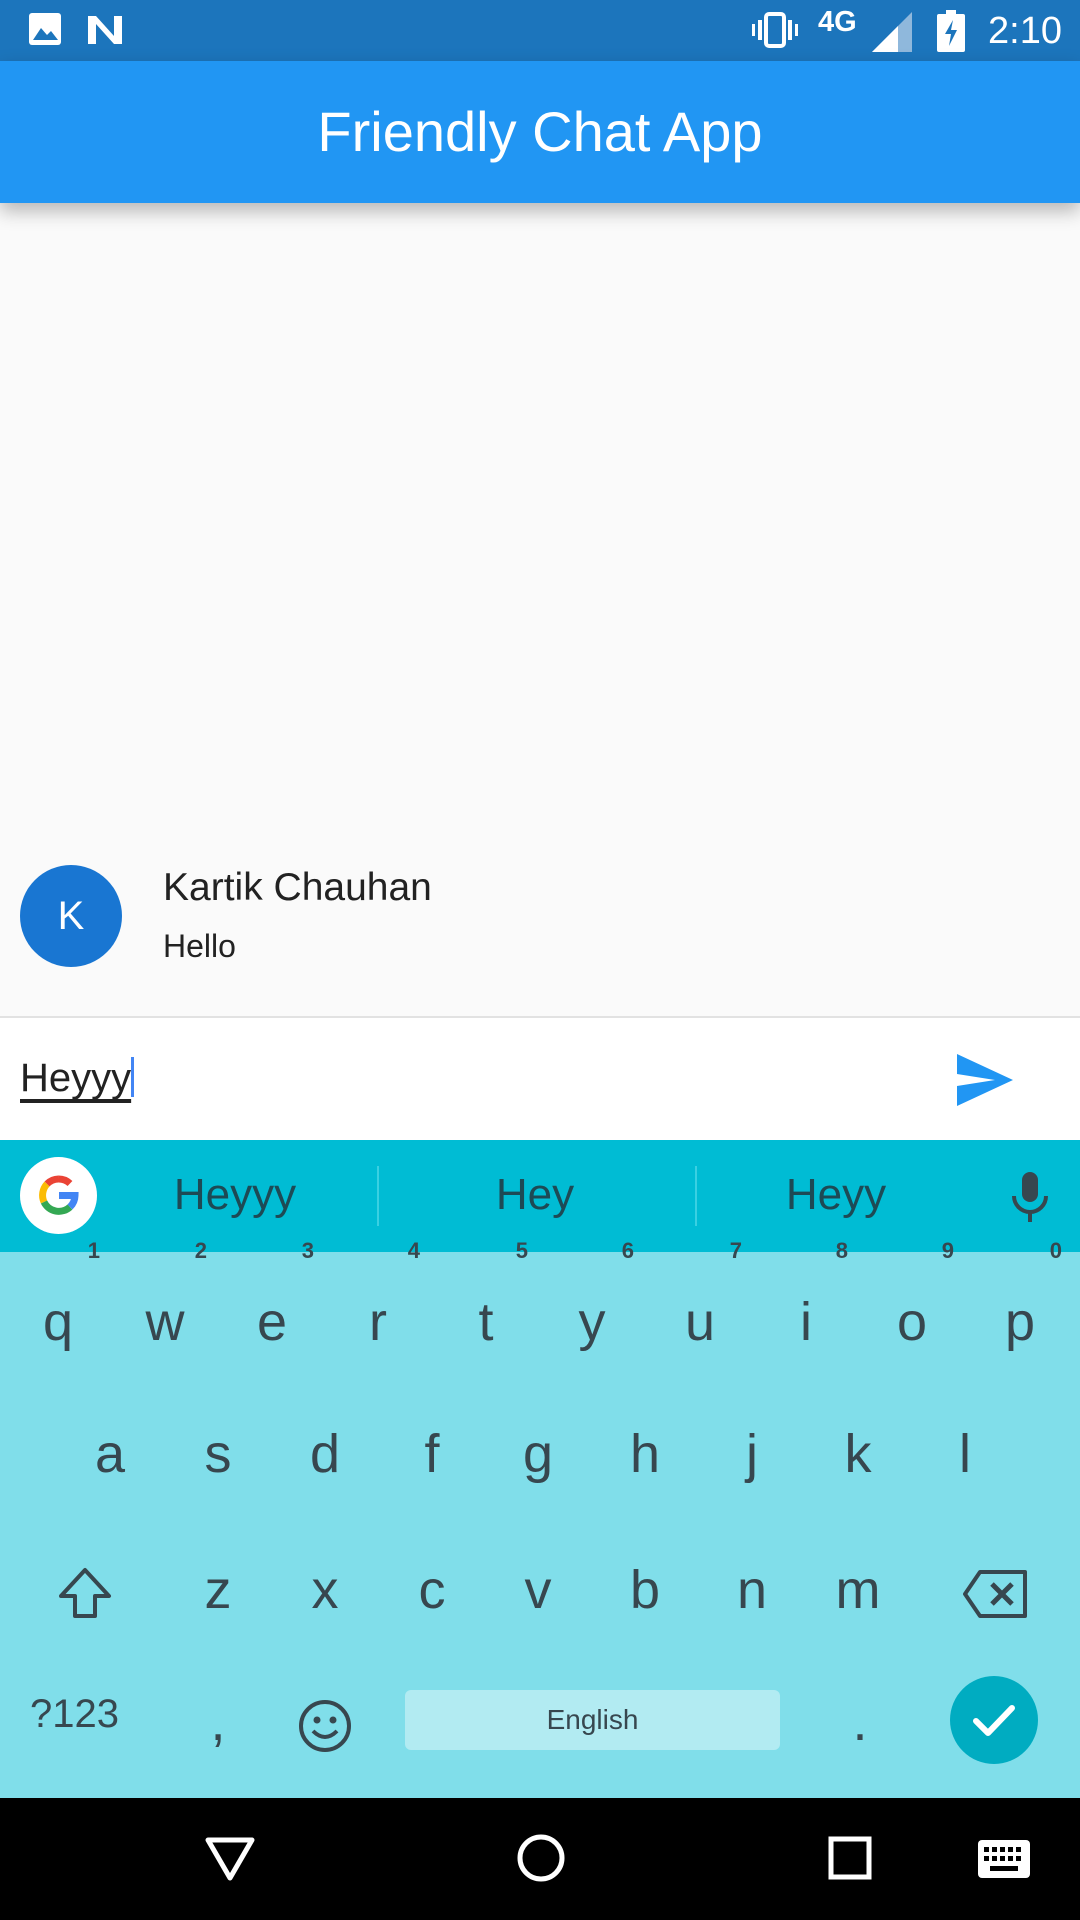 The width and height of the screenshot is (1080, 1920). Describe the element at coordinates (235, 1195) in the screenshot. I see `suggestion-item: Heyyy` at that location.